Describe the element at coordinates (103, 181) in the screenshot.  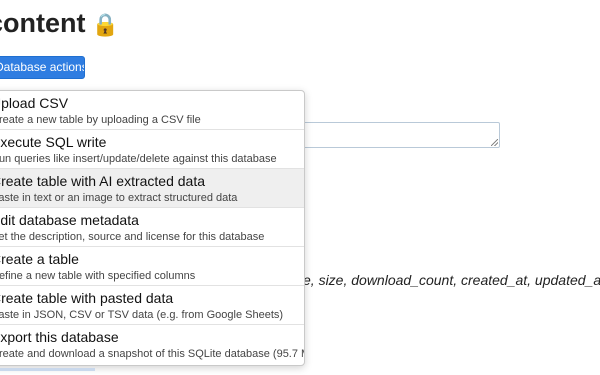
I see `menu-item-title: Create table with AI extracted data` at that location.